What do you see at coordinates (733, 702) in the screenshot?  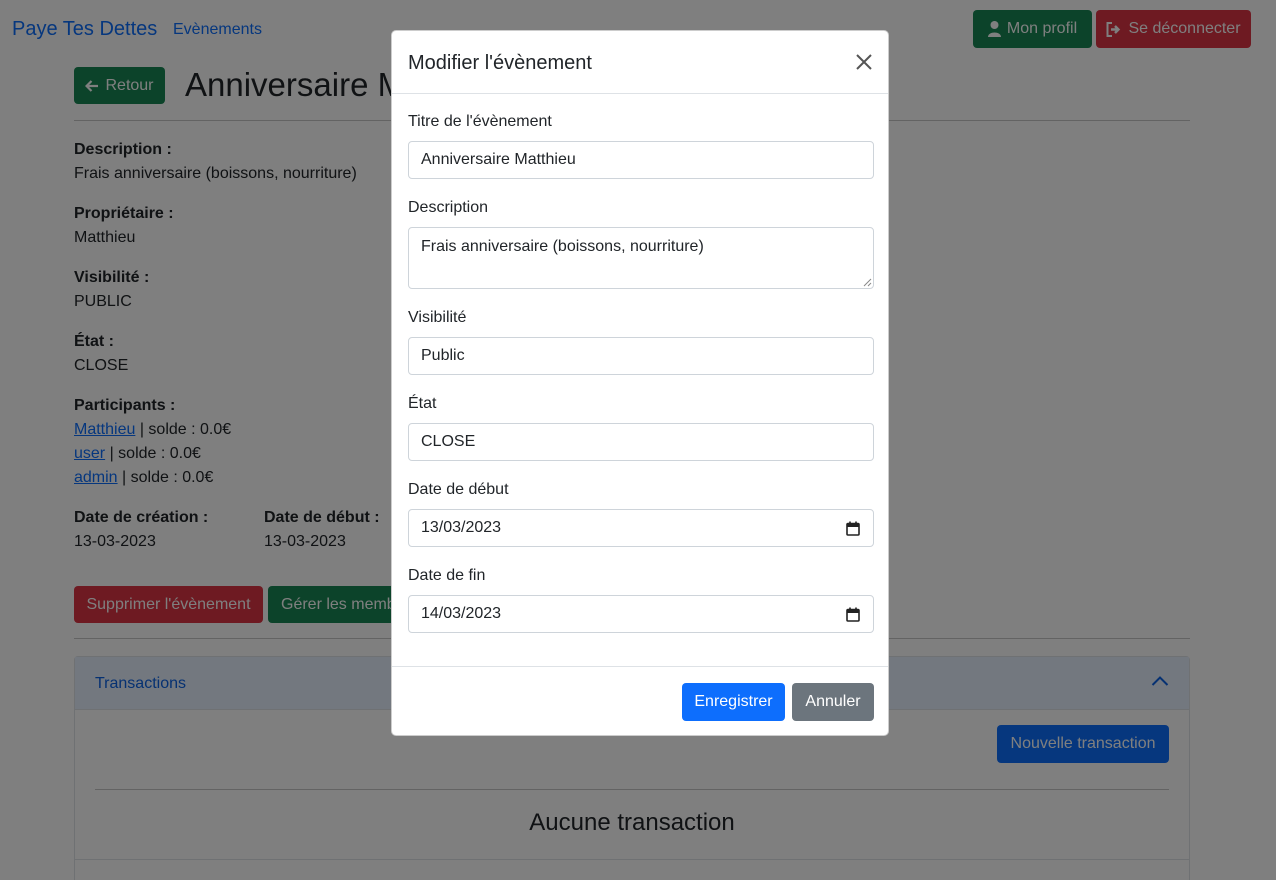 I see `save-button: Enregistrer` at bounding box center [733, 702].